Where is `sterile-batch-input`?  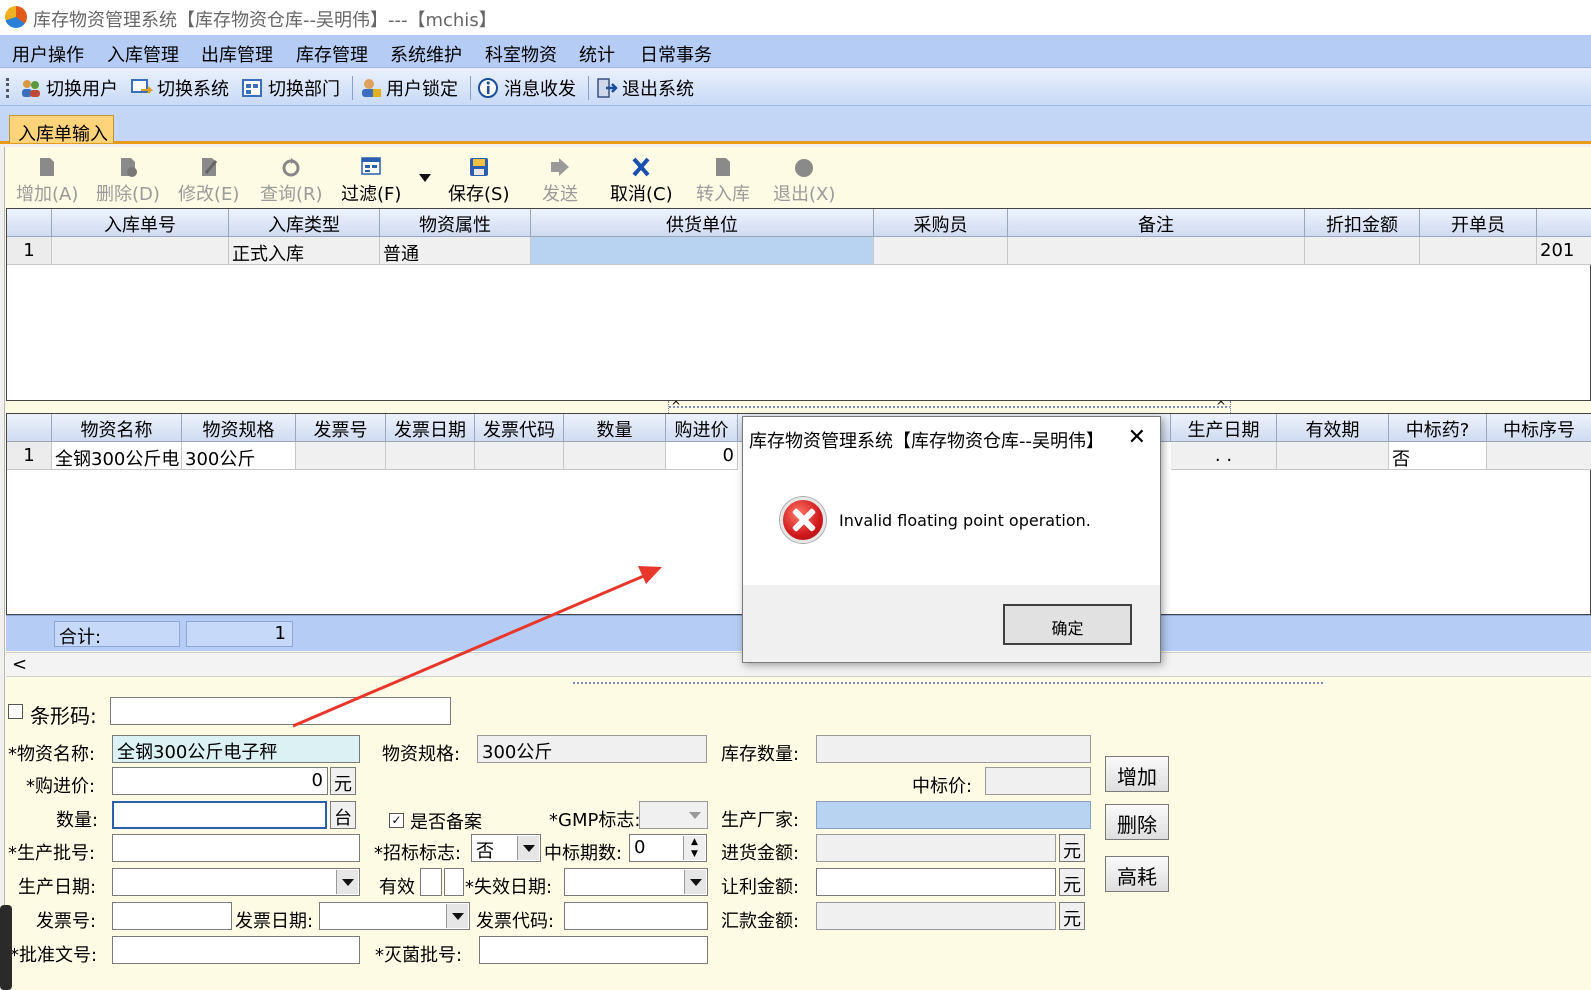 sterile-batch-input is located at coordinates (593, 950).